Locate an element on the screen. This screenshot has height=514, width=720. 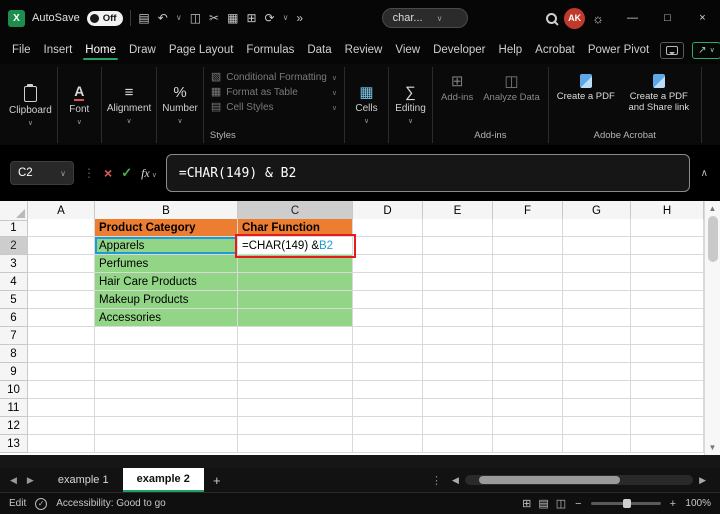
menu-tab-data: Data is located at coordinates (319, 50).